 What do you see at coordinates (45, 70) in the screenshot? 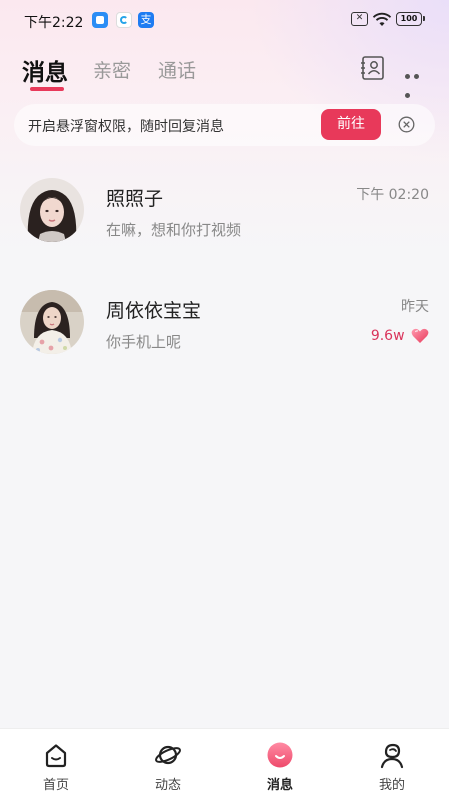
I see `tab-messages: 消息` at bounding box center [45, 70].